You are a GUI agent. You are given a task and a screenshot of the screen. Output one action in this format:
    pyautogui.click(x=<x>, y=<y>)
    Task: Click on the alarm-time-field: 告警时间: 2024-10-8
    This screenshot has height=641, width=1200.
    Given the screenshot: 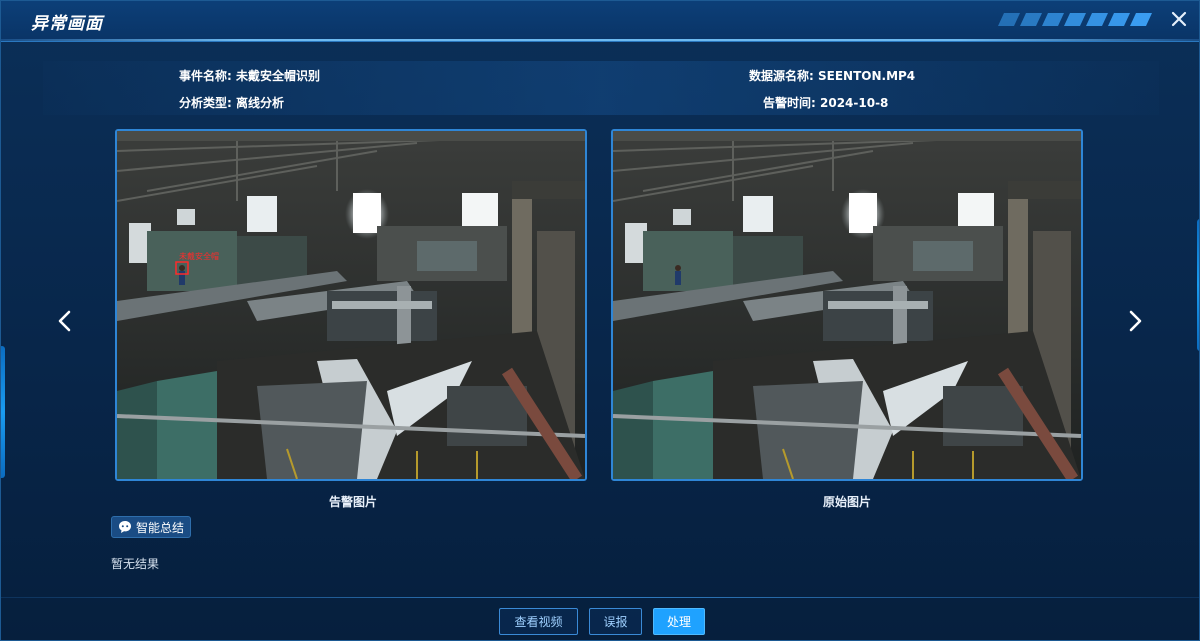 What is the action you would take?
    pyautogui.click(x=825, y=102)
    